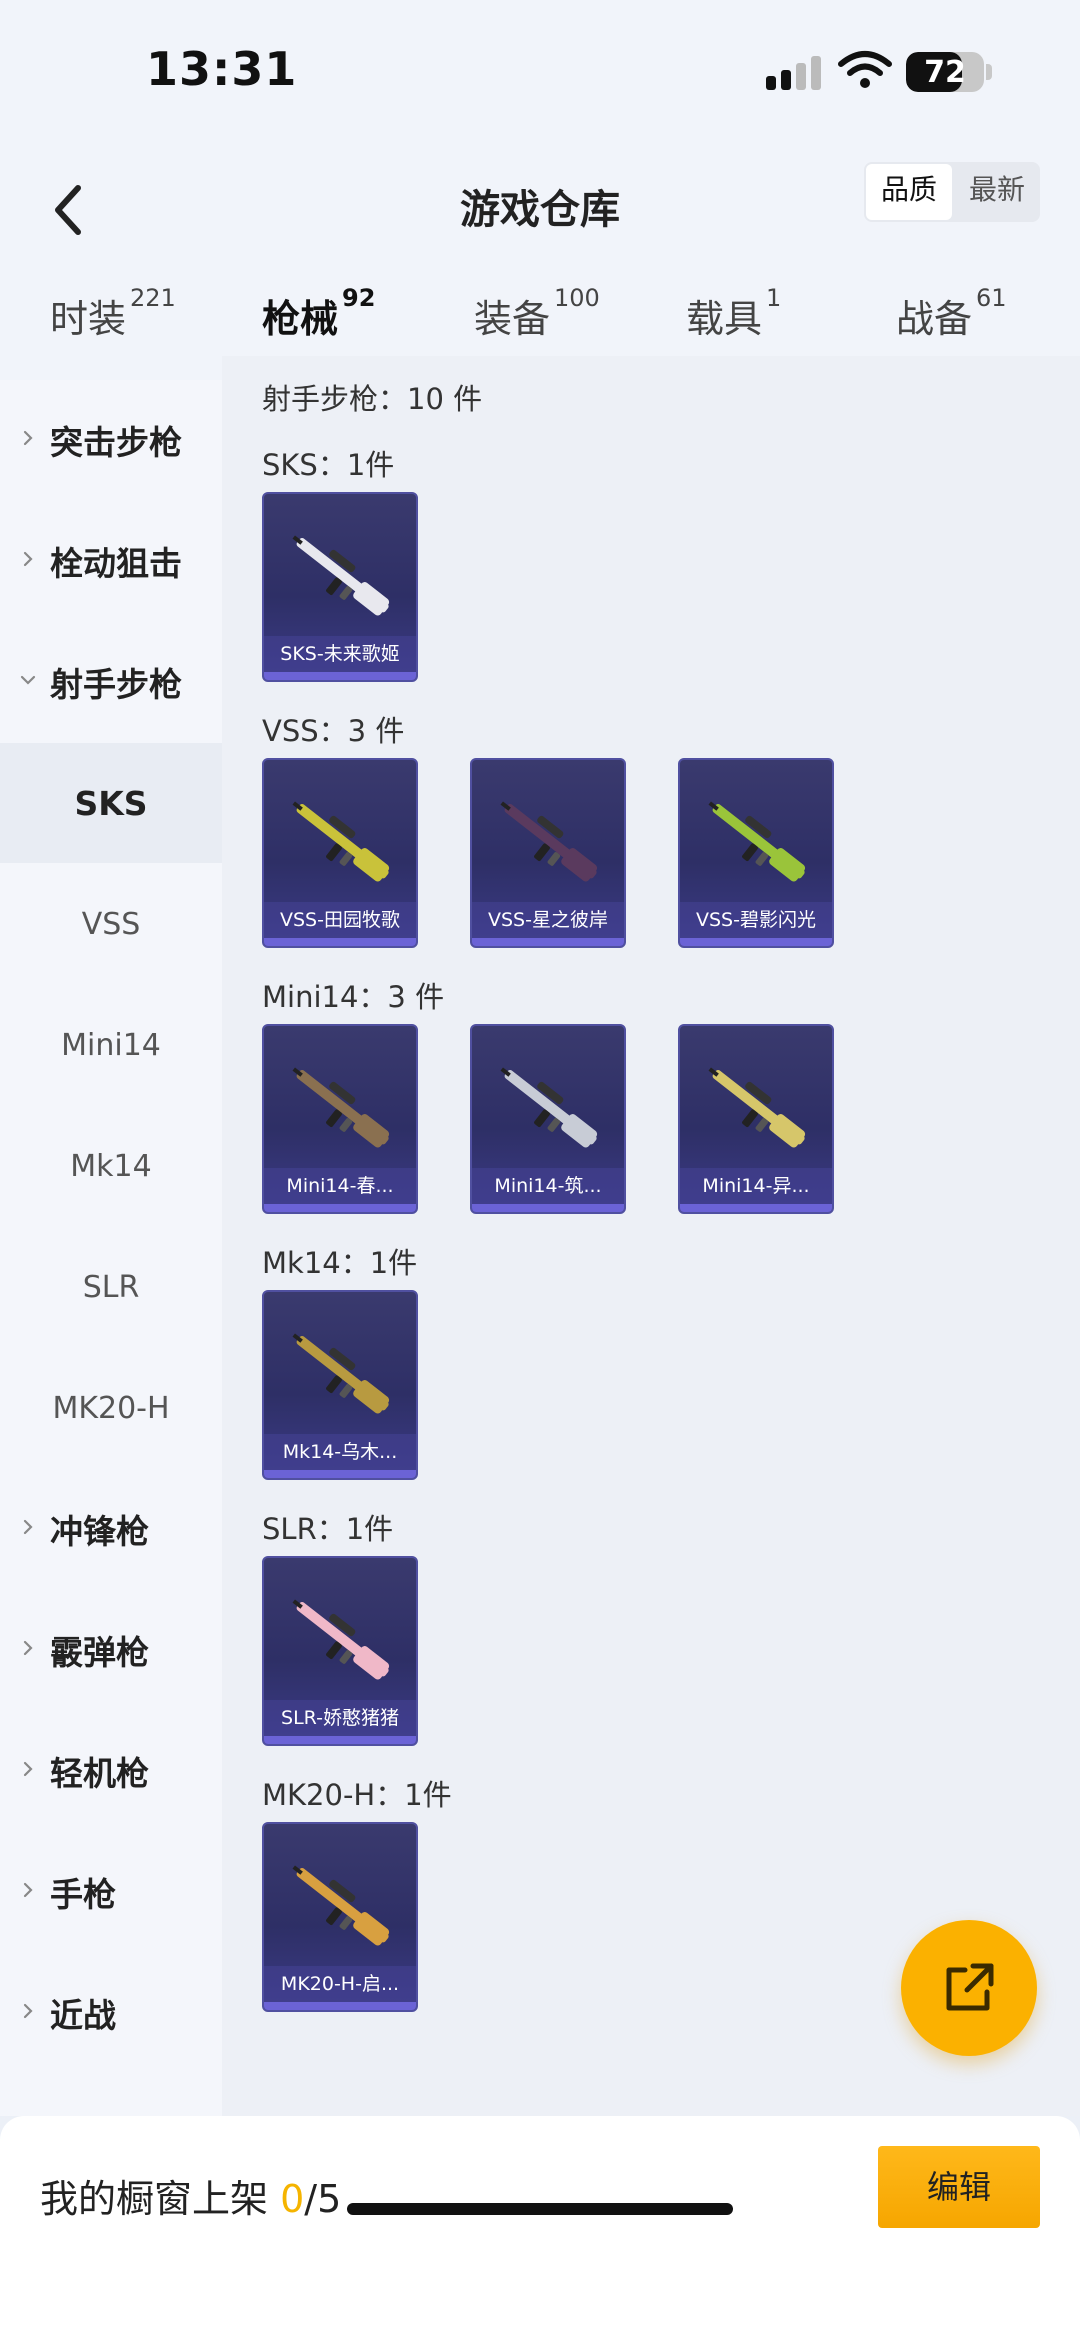 The width and height of the screenshot is (1080, 2341). I want to click on sort-toggle: 品质 最新, so click(952, 192).